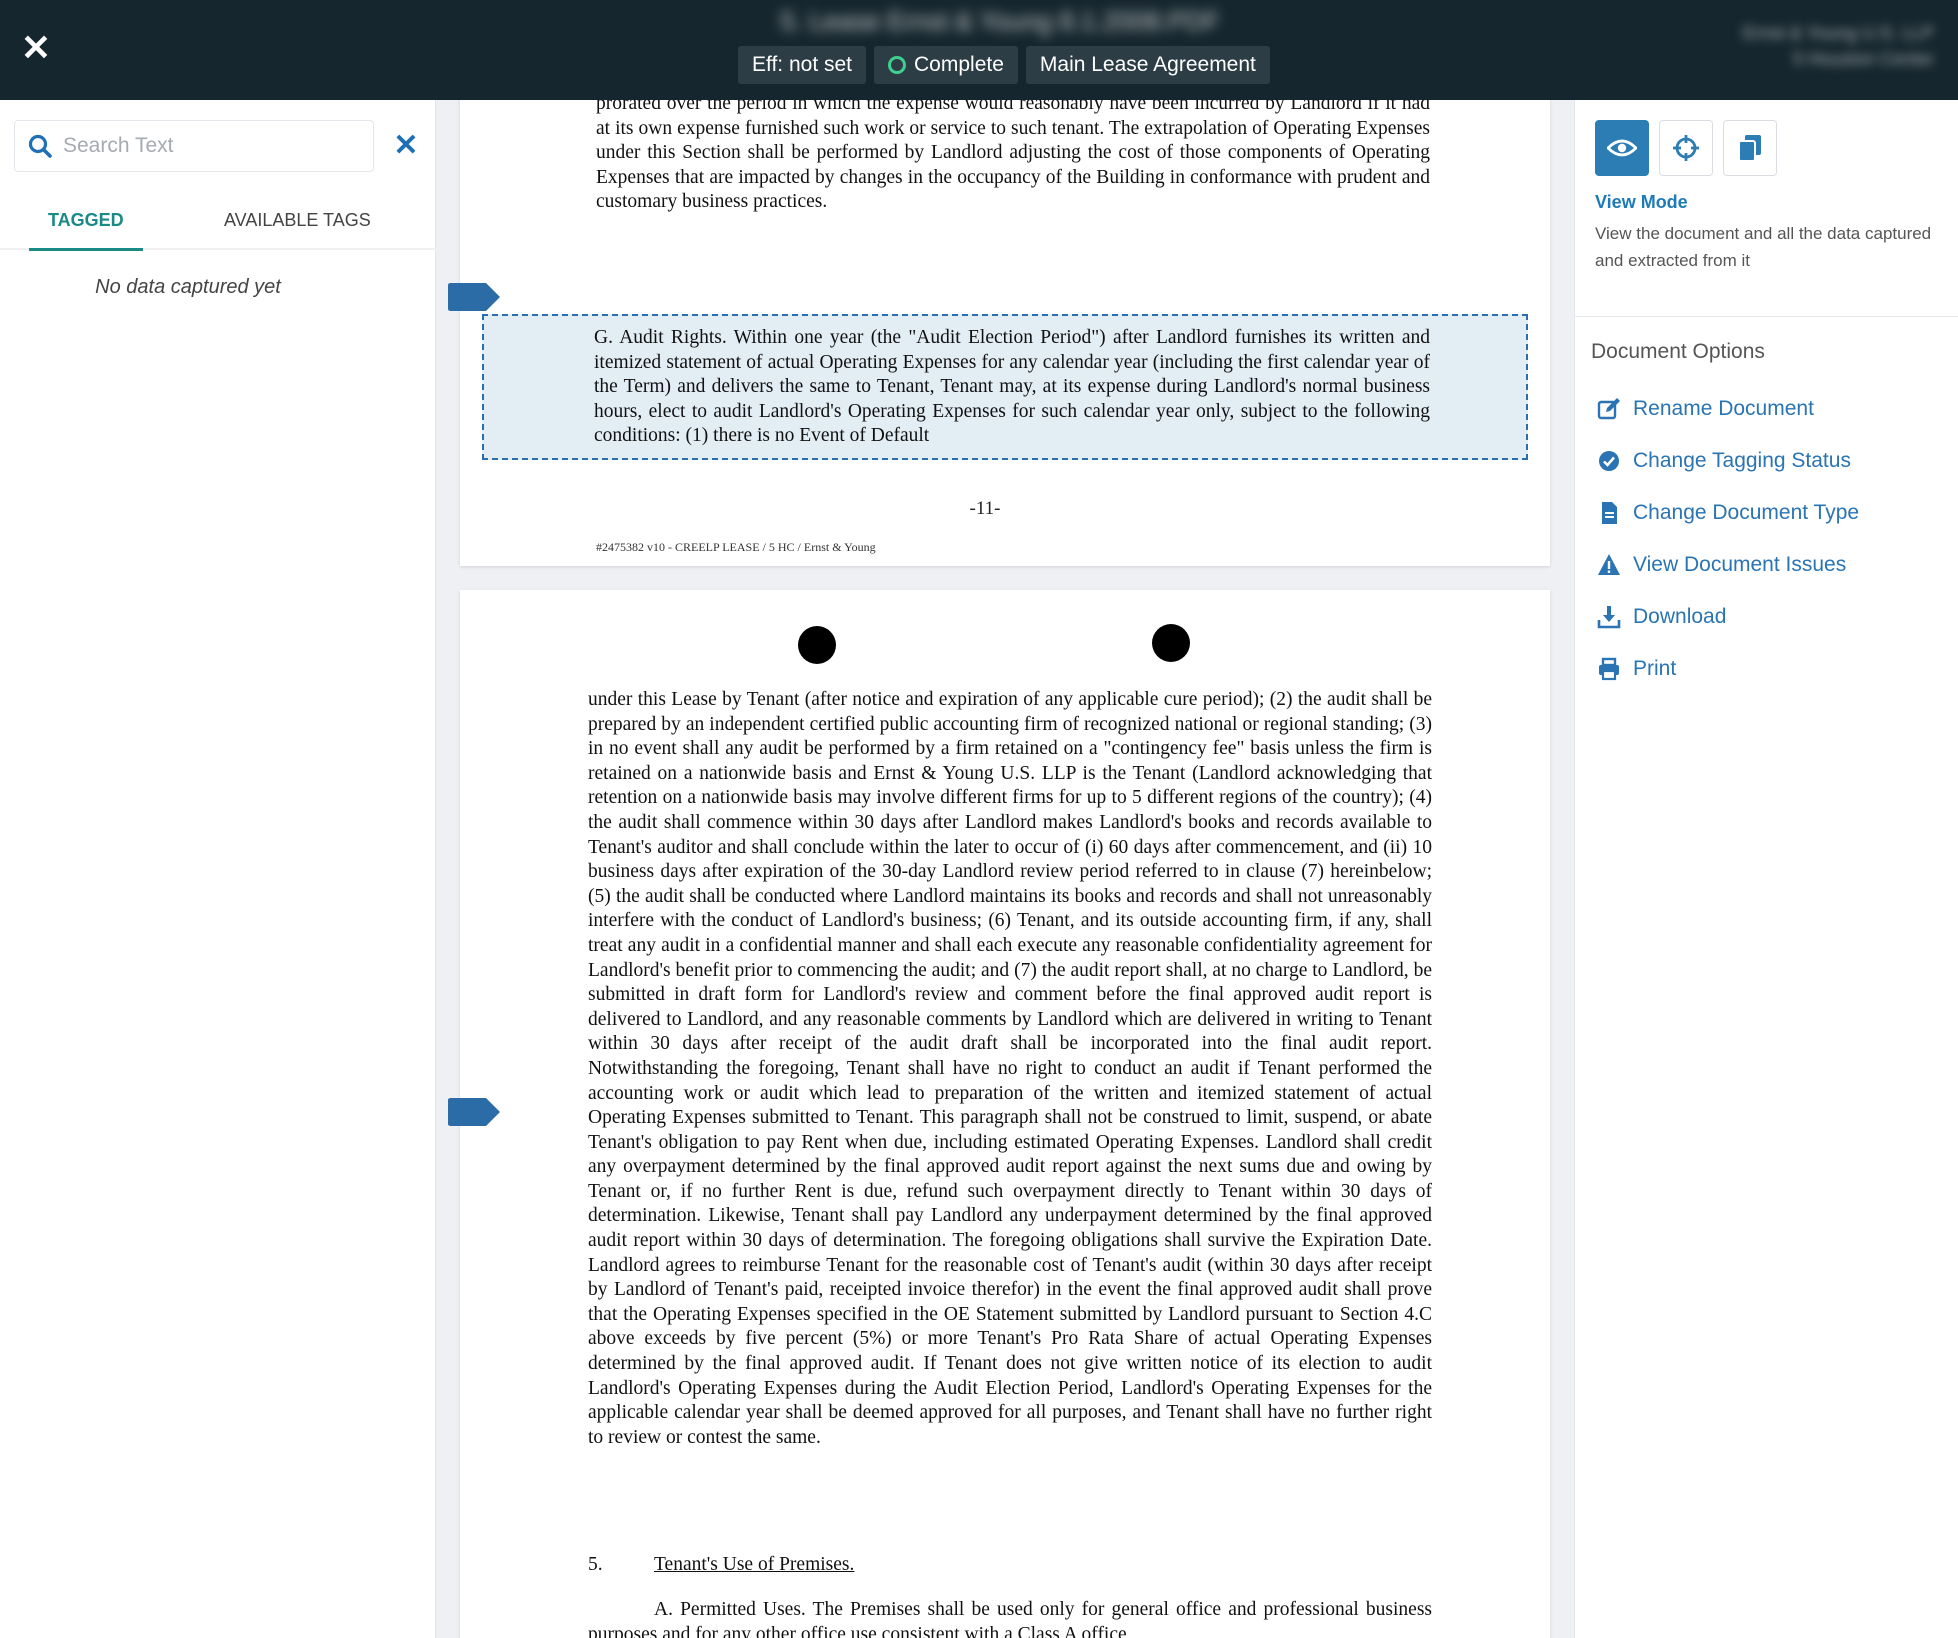 This screenshot has width=1958, height=1638. I want to click on tag-tabs: TAGGED AVAILABLE TAGS, so click(218, 223).